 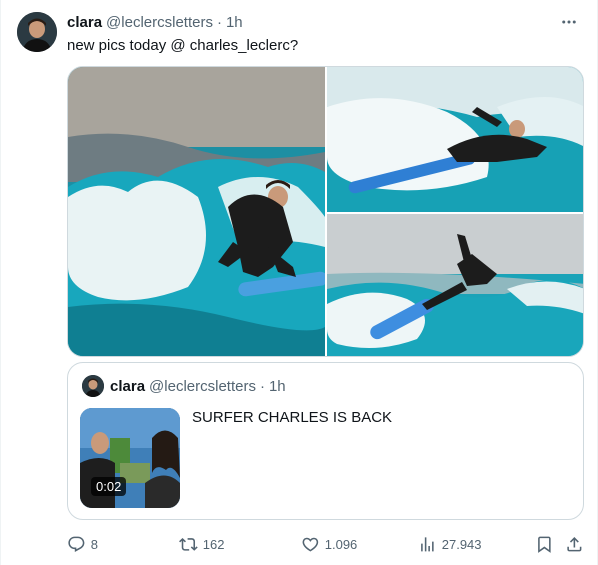 What do you see at coordinates (84, 22) in the screenshot?
I see `author-name: clara` at bounding box center [84, 22].